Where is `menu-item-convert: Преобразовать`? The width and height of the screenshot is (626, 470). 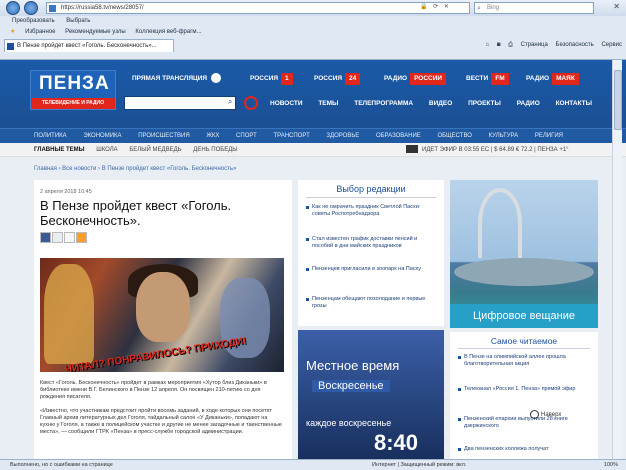
menu-item-convert: Преобразовать is located at coordinates (33, 21).